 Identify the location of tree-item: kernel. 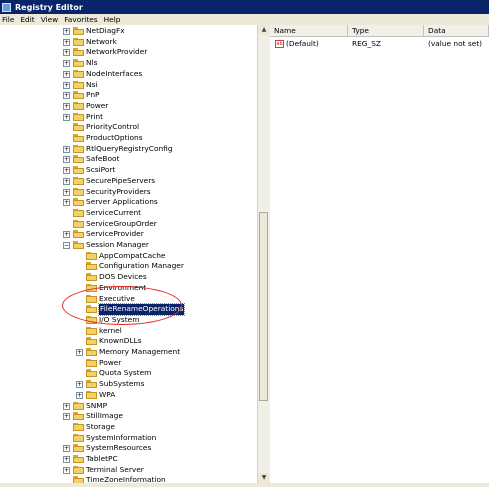
(128, 331).